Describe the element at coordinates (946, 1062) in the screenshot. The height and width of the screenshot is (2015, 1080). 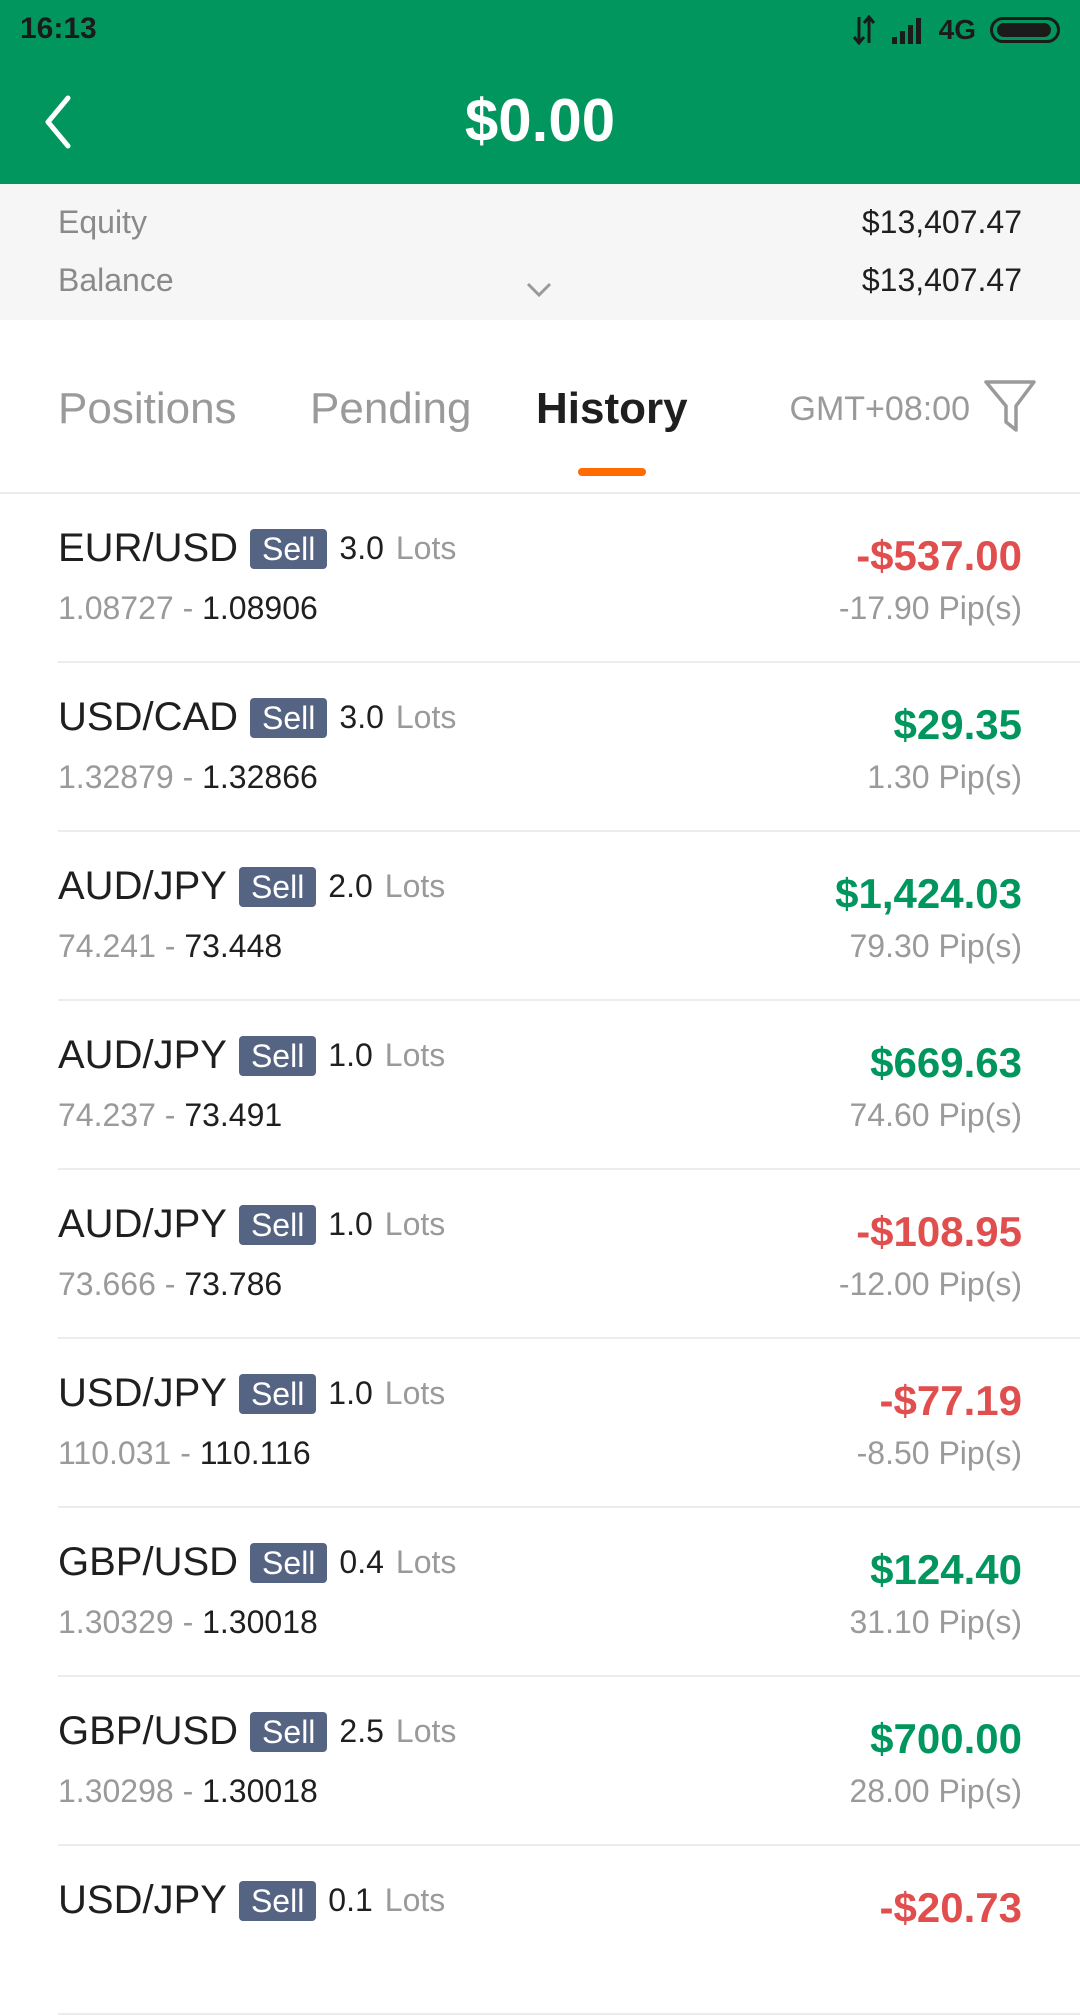
I see `trade-pnl: $669.63` at that location.